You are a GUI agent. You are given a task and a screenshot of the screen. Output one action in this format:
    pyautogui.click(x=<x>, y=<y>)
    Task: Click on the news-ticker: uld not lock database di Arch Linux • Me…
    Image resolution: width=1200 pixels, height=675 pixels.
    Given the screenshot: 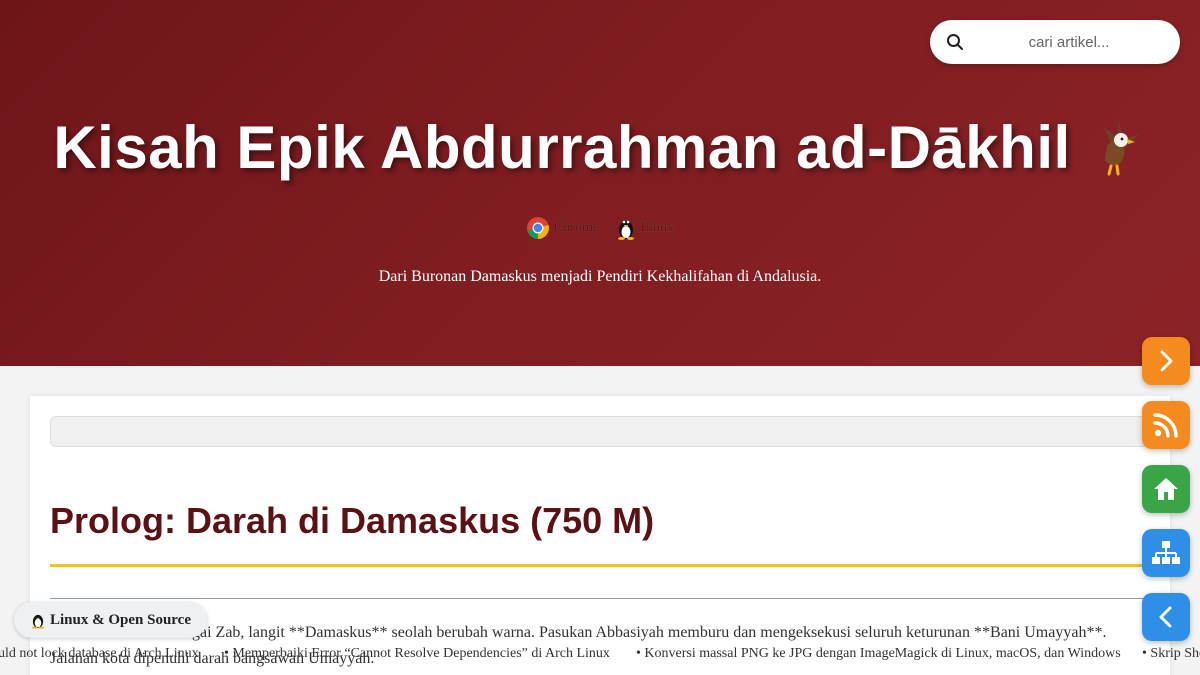 What is the action you would take?
    pyautogui.click(x=600, y=655)
    